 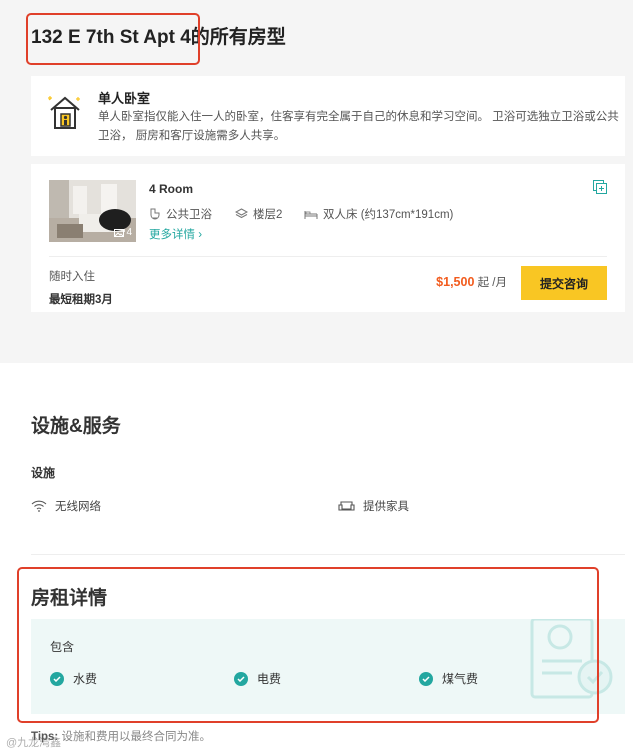 I want to click on feature-bed-label: 双人床 (约137cm*191cm), so click(x=388, y=215).